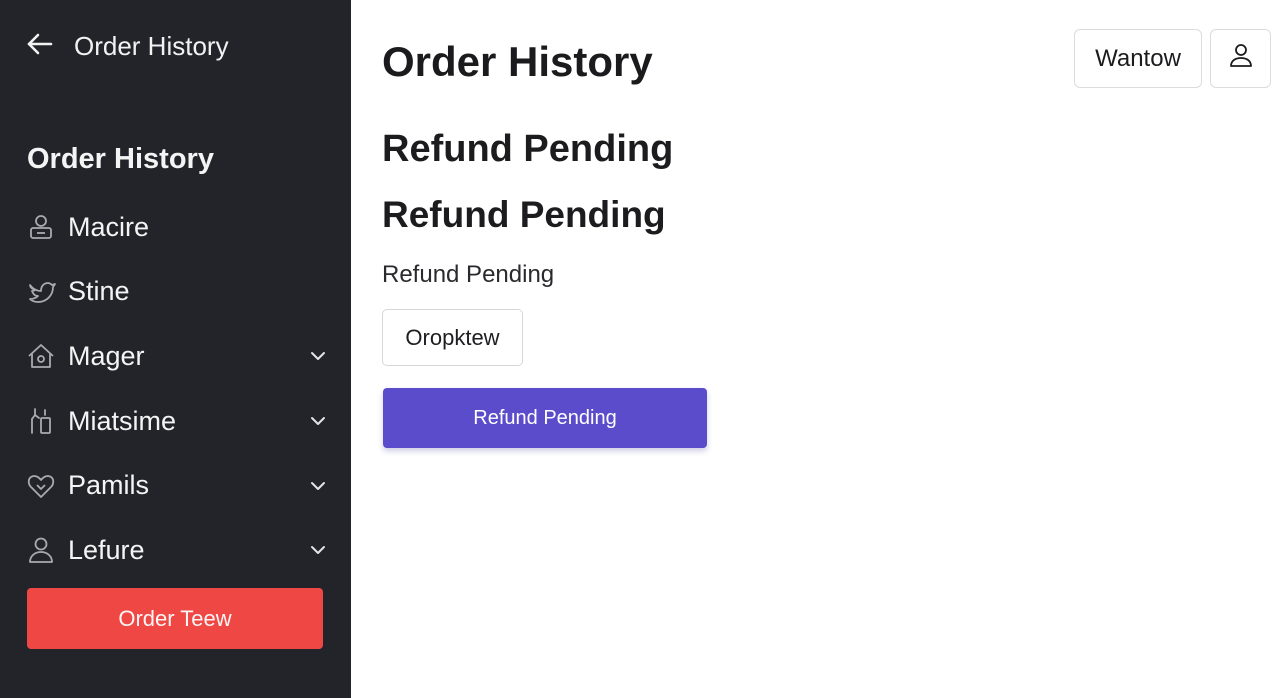  Describe the element at coordinates (176, 292) in the screenshot. I see `sidebar-item-stine: Stine` at that location.